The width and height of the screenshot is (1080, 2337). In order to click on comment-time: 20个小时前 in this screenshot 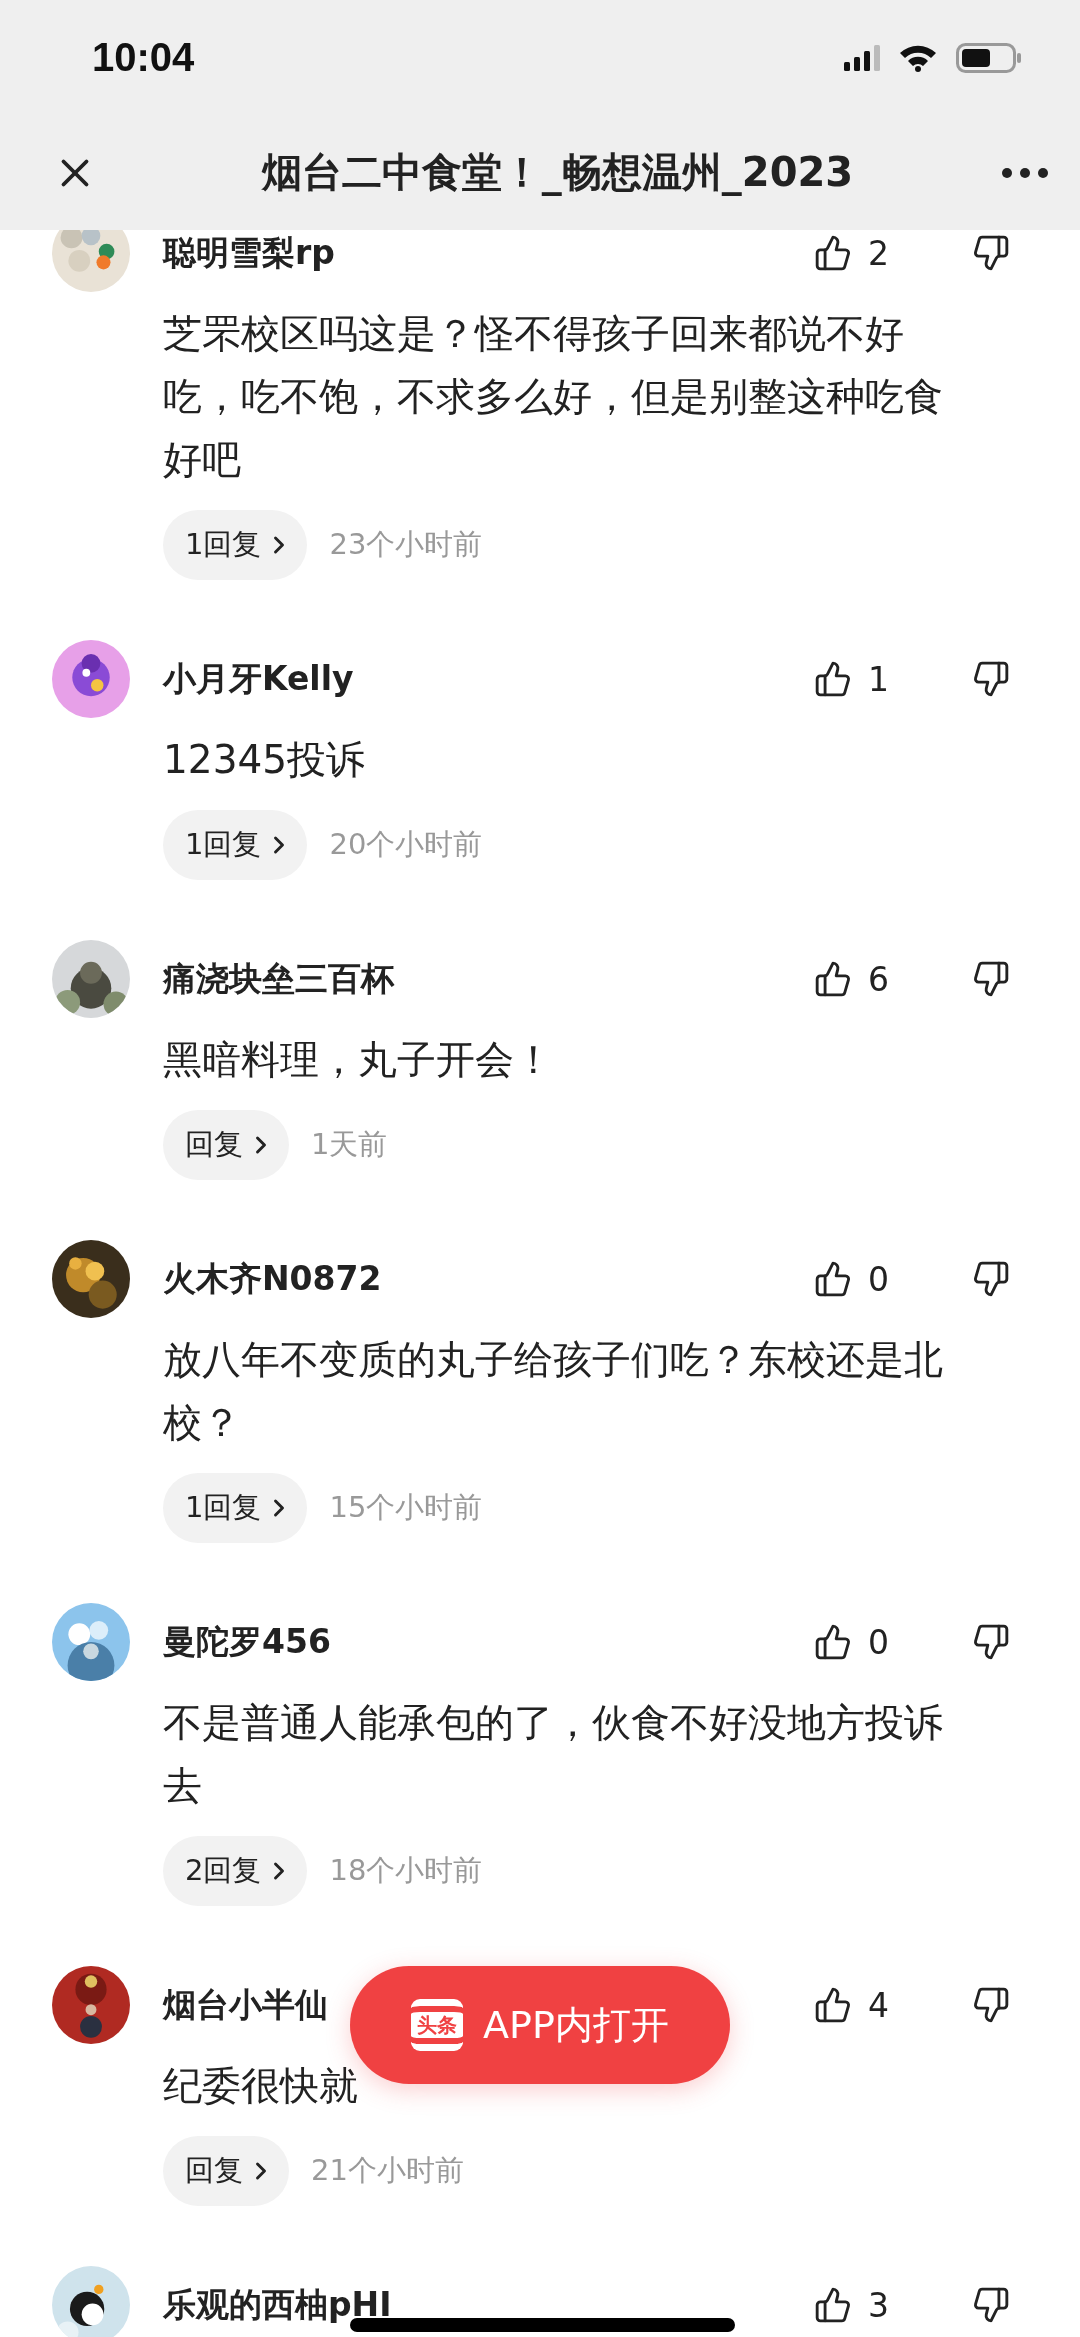, I will do `click(406, 844)`.